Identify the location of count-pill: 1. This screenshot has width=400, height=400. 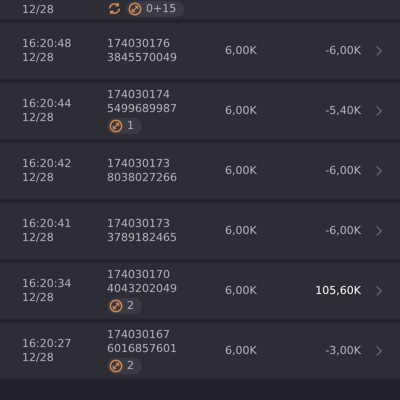
(124, 126).